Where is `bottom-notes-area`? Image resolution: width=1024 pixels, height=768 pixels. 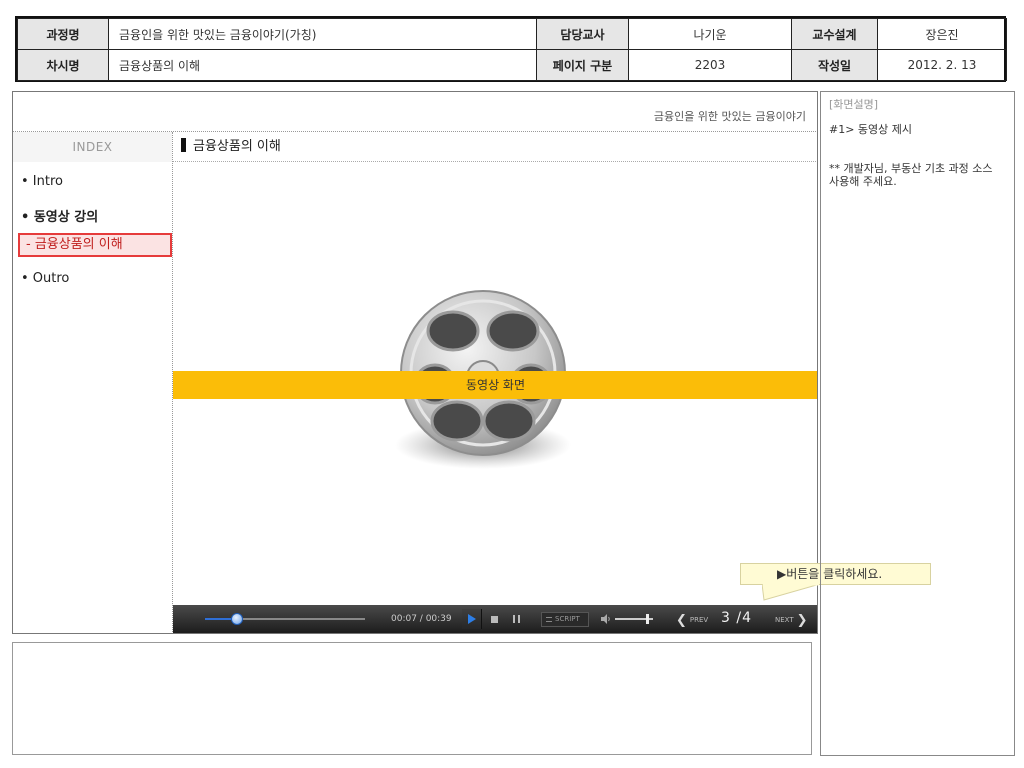
bottom-notes-area is located at coordinates (412, 698).